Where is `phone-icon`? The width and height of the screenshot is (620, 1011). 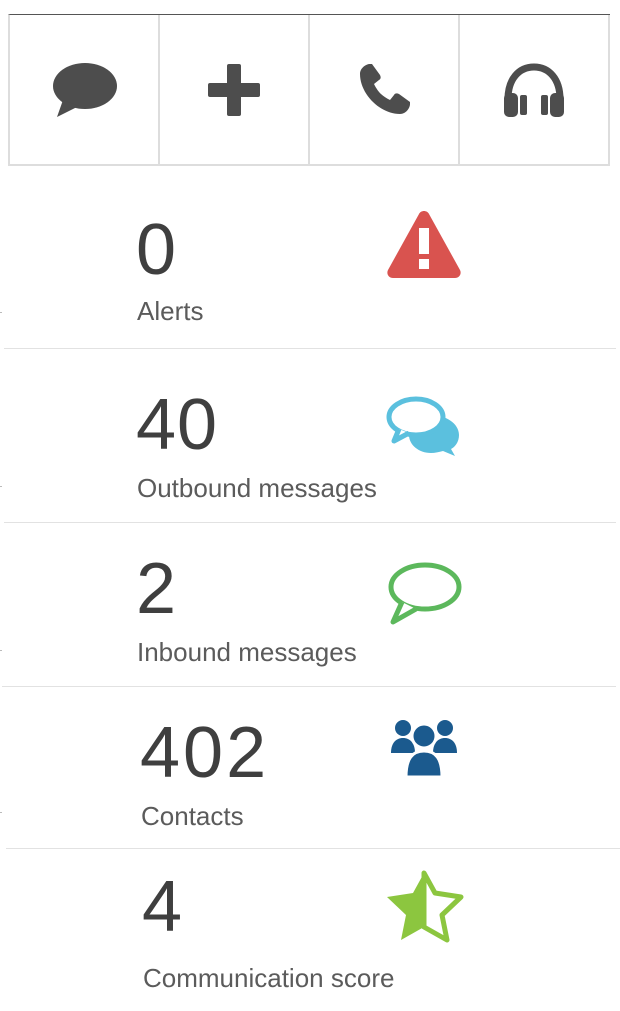 phone-icon is located at coordinates (385, 88).